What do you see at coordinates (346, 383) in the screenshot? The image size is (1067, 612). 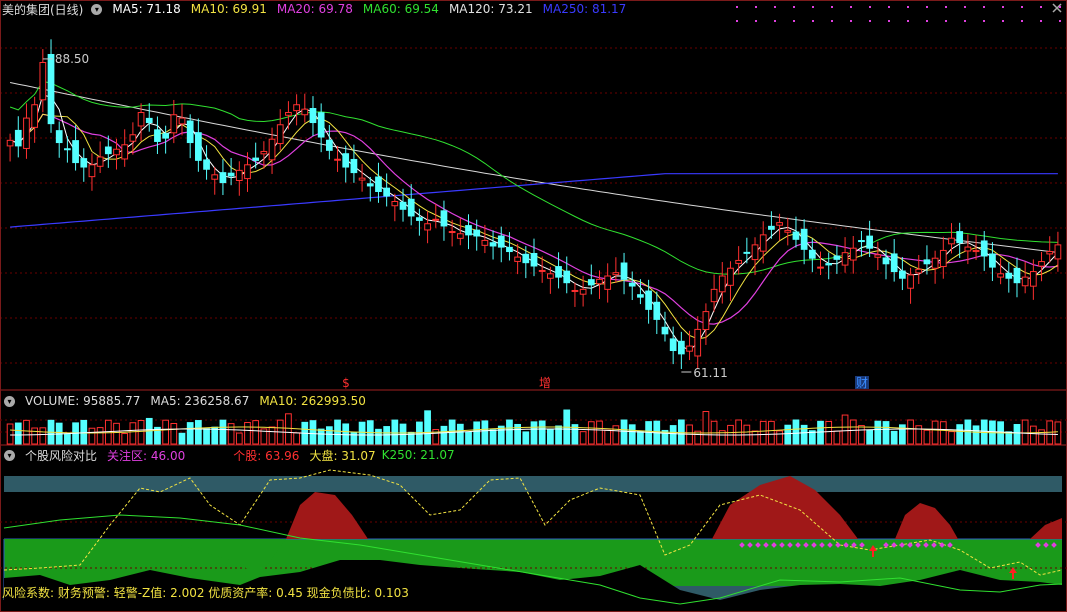 I see `event-marker-0: $` at bounding box center [346, 383].